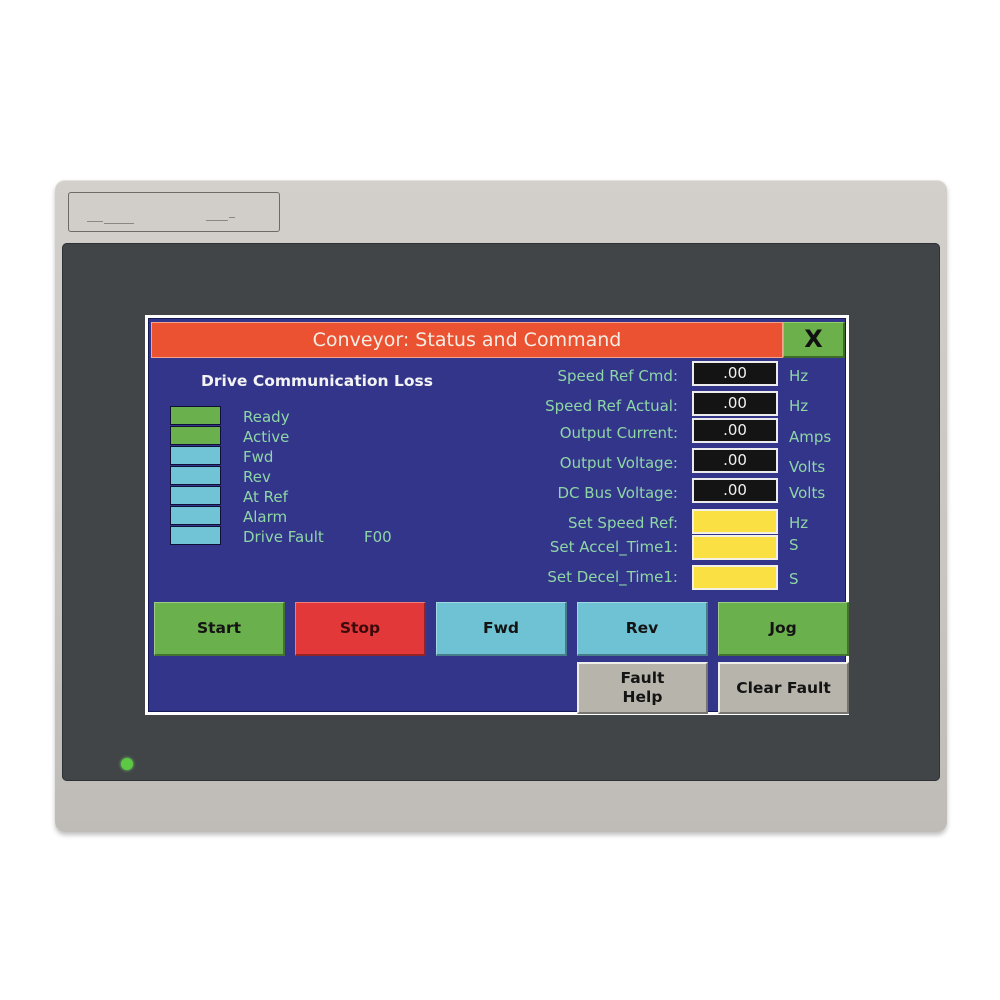  Describe the element at coordinates (735, 373) in the screenshot. I see `speed-ref-cmd-value: .00` at that location.